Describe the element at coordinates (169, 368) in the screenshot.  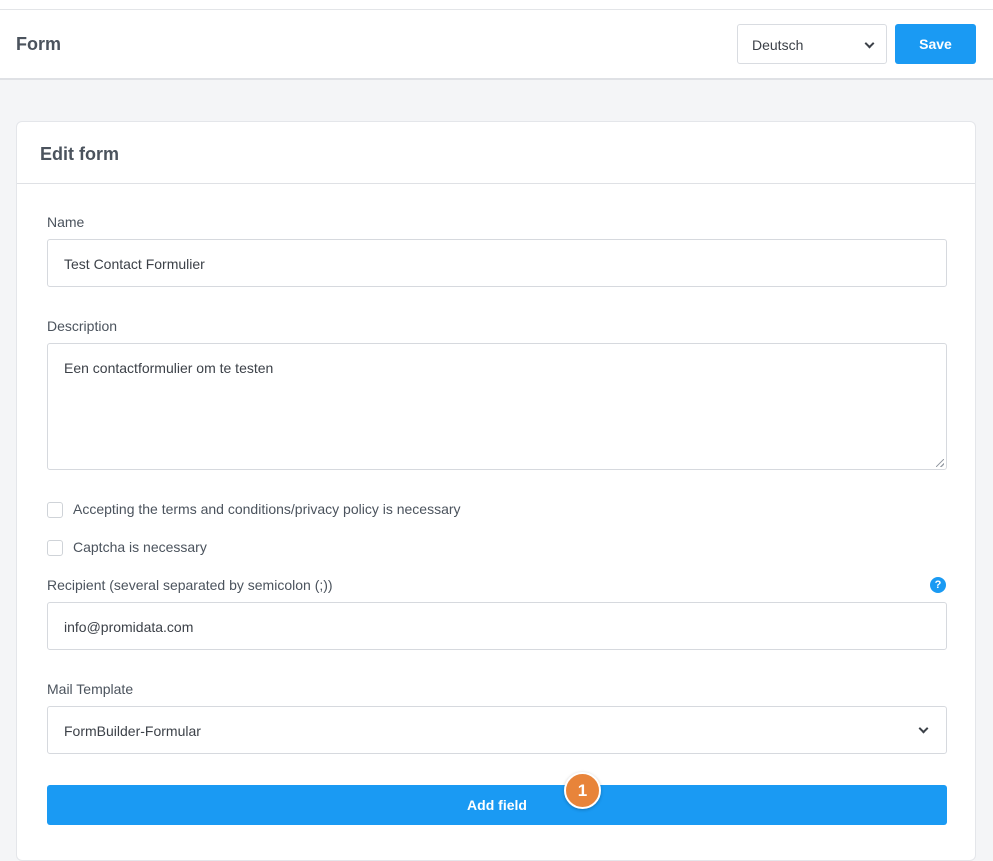
I see `description-textarea-value: Een contactformulier om te testen` at that location.